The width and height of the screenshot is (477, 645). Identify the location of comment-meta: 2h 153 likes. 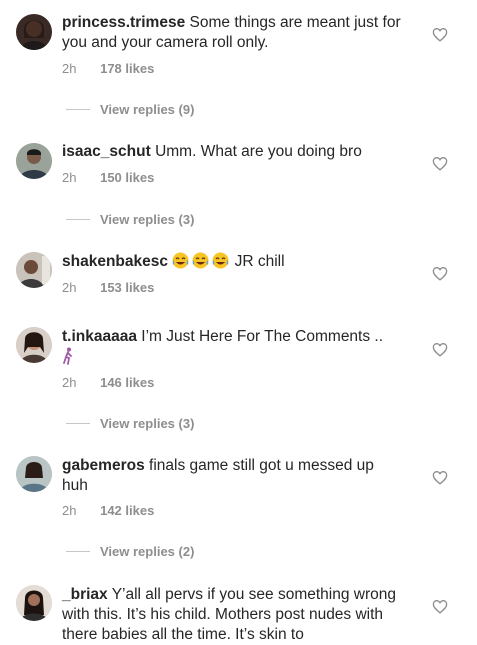
(108, 287).